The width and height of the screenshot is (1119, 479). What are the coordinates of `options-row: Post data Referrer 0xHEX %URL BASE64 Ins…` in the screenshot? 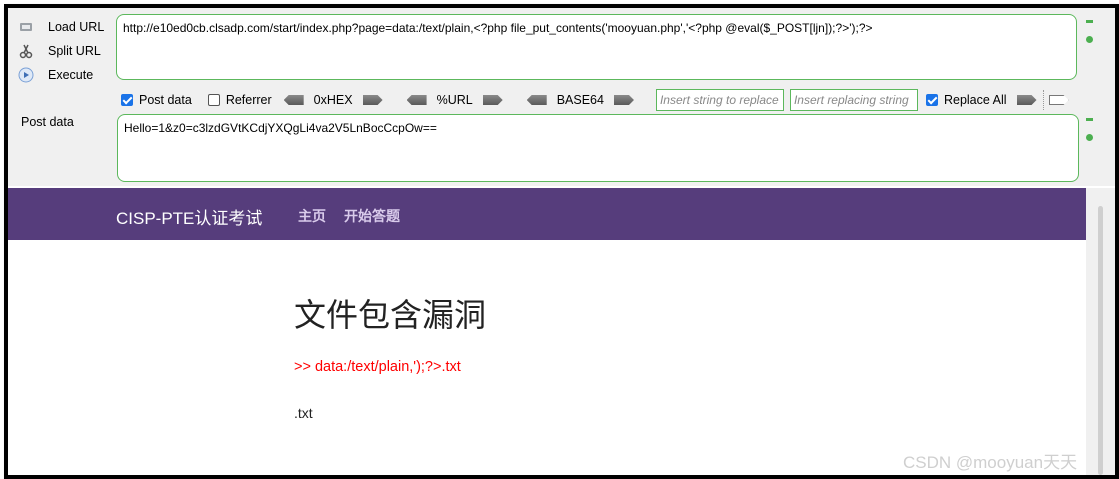 It's located at (595, 100).